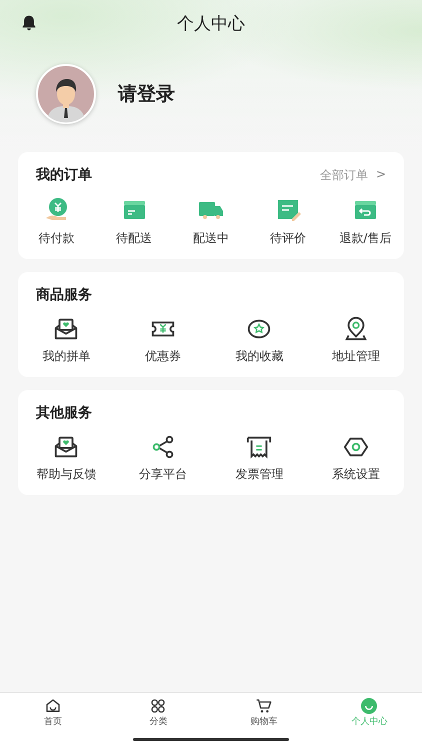  What do you see at coordinates (263, 713) in the screenshot?
I see `tab: 购物车` at bounding box center [263, 713].